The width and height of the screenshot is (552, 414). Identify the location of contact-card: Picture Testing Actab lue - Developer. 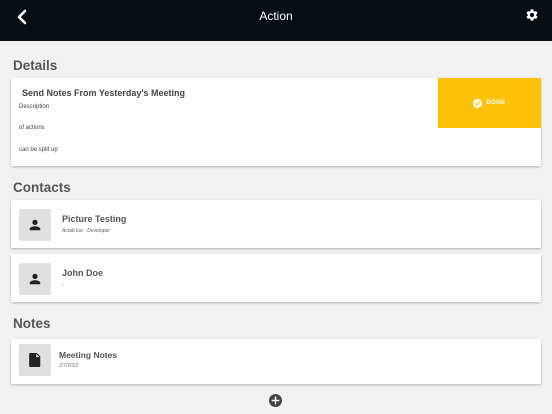
(276, 224).